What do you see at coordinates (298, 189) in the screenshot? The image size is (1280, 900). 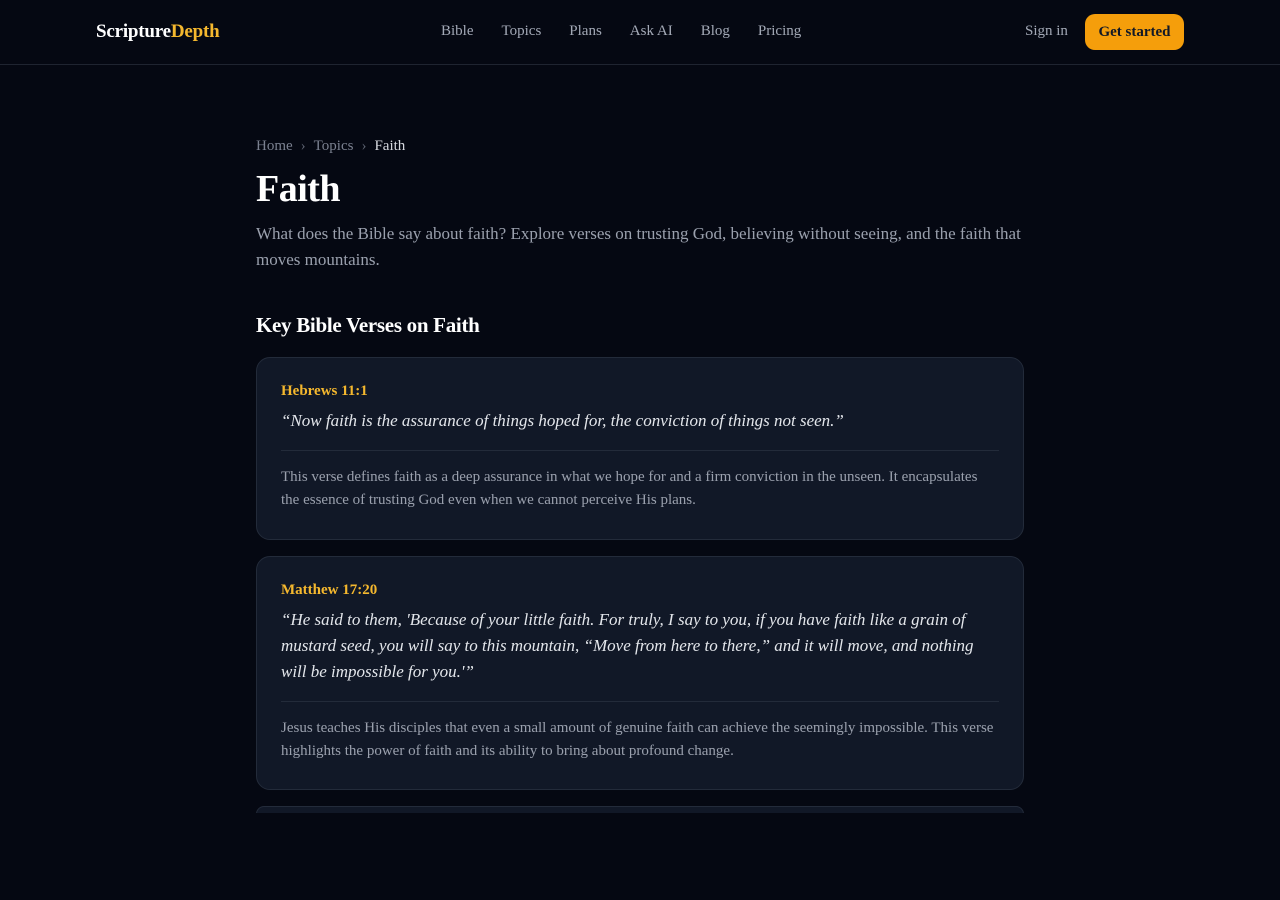 I see `page-title: Faith` at bounding box center [298, 189].